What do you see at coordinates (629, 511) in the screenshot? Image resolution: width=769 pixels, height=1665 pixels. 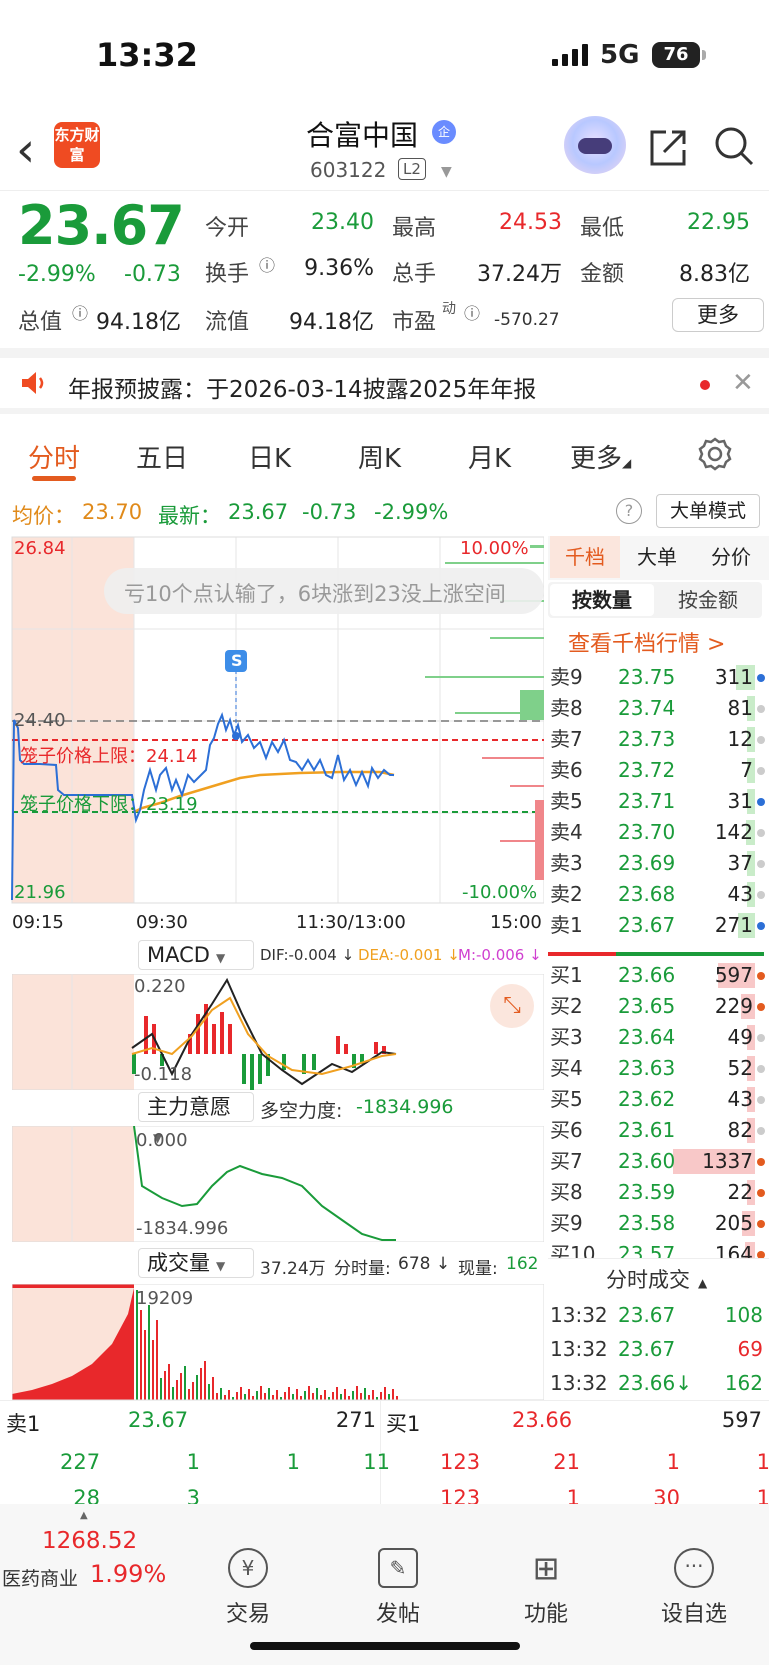 I see `help-icon: ?` at bounding box center [629, 511].